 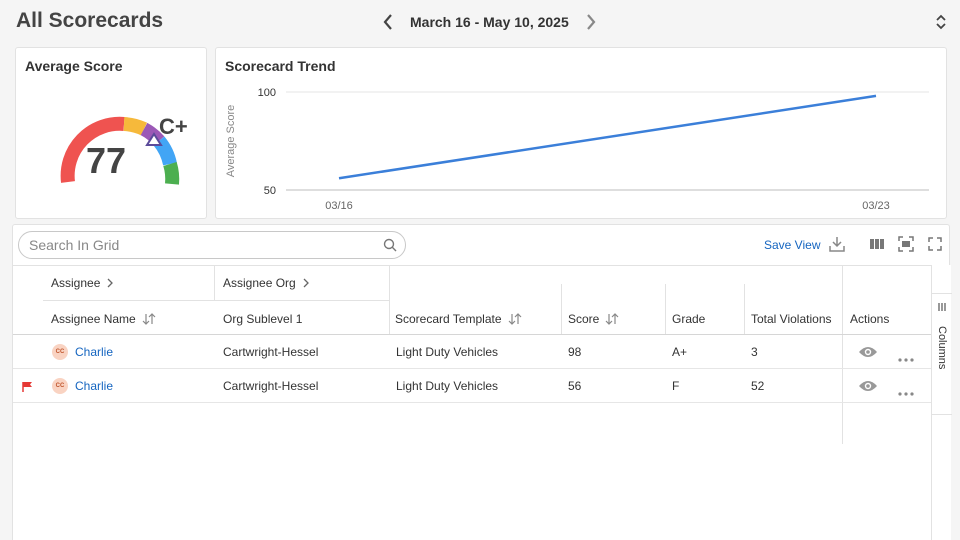 What do you see at coordinates (27, 389) in the screenshot?
I see `flag-icon` at bounding box center [27, 389].